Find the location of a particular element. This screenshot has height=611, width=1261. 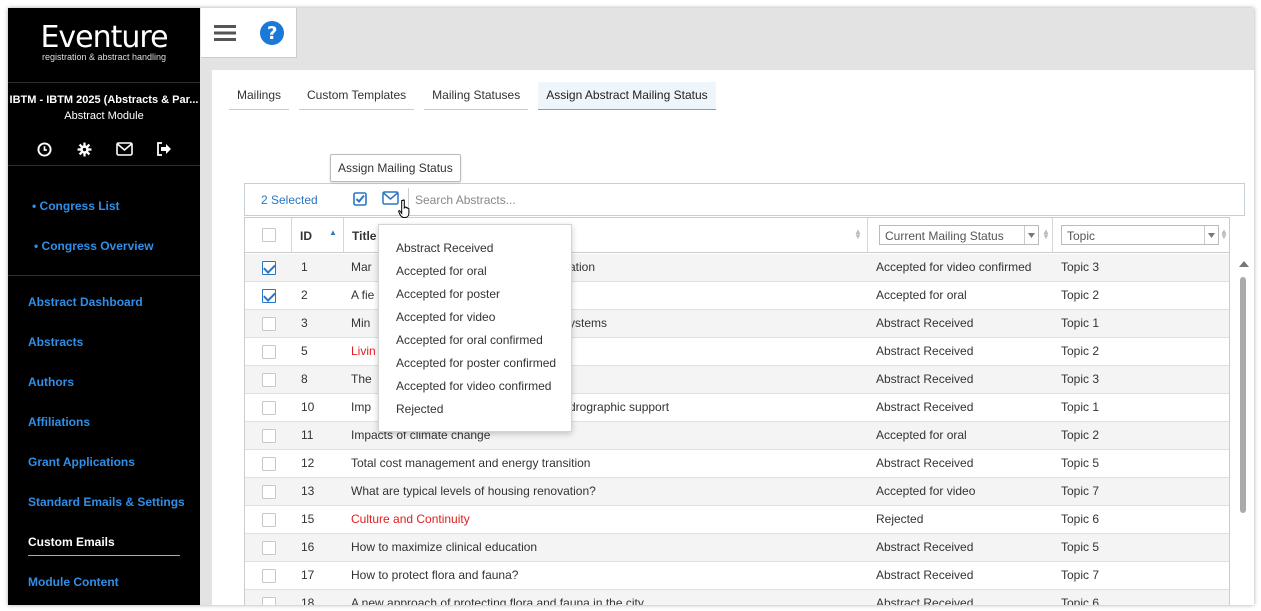

tab-mailing-statuses: Mailing Statuses is located at coordinates (476, 96).